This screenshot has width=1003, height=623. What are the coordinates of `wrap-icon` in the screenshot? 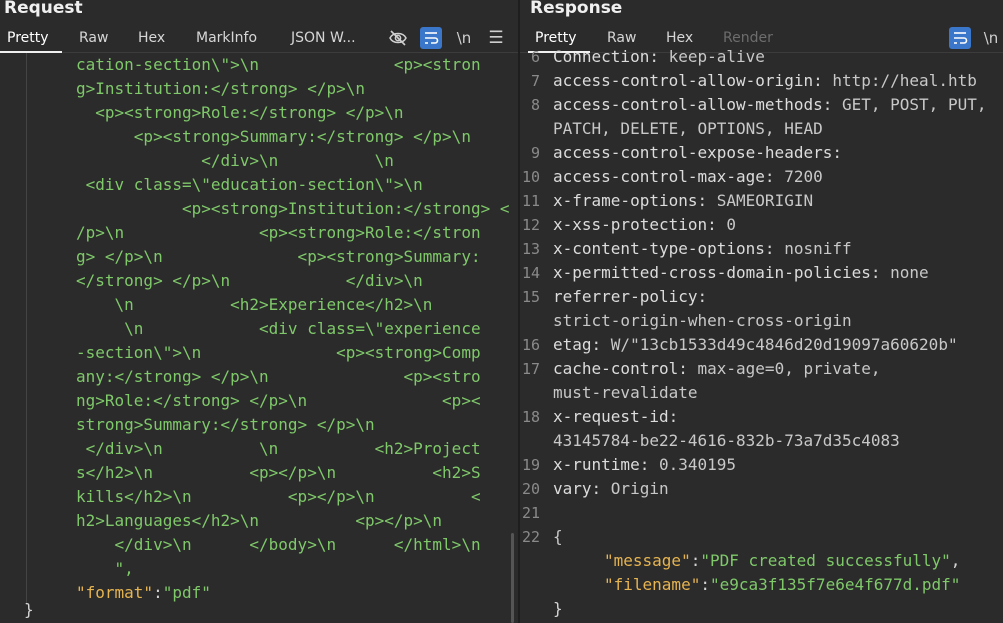 It's located at (431, 38).